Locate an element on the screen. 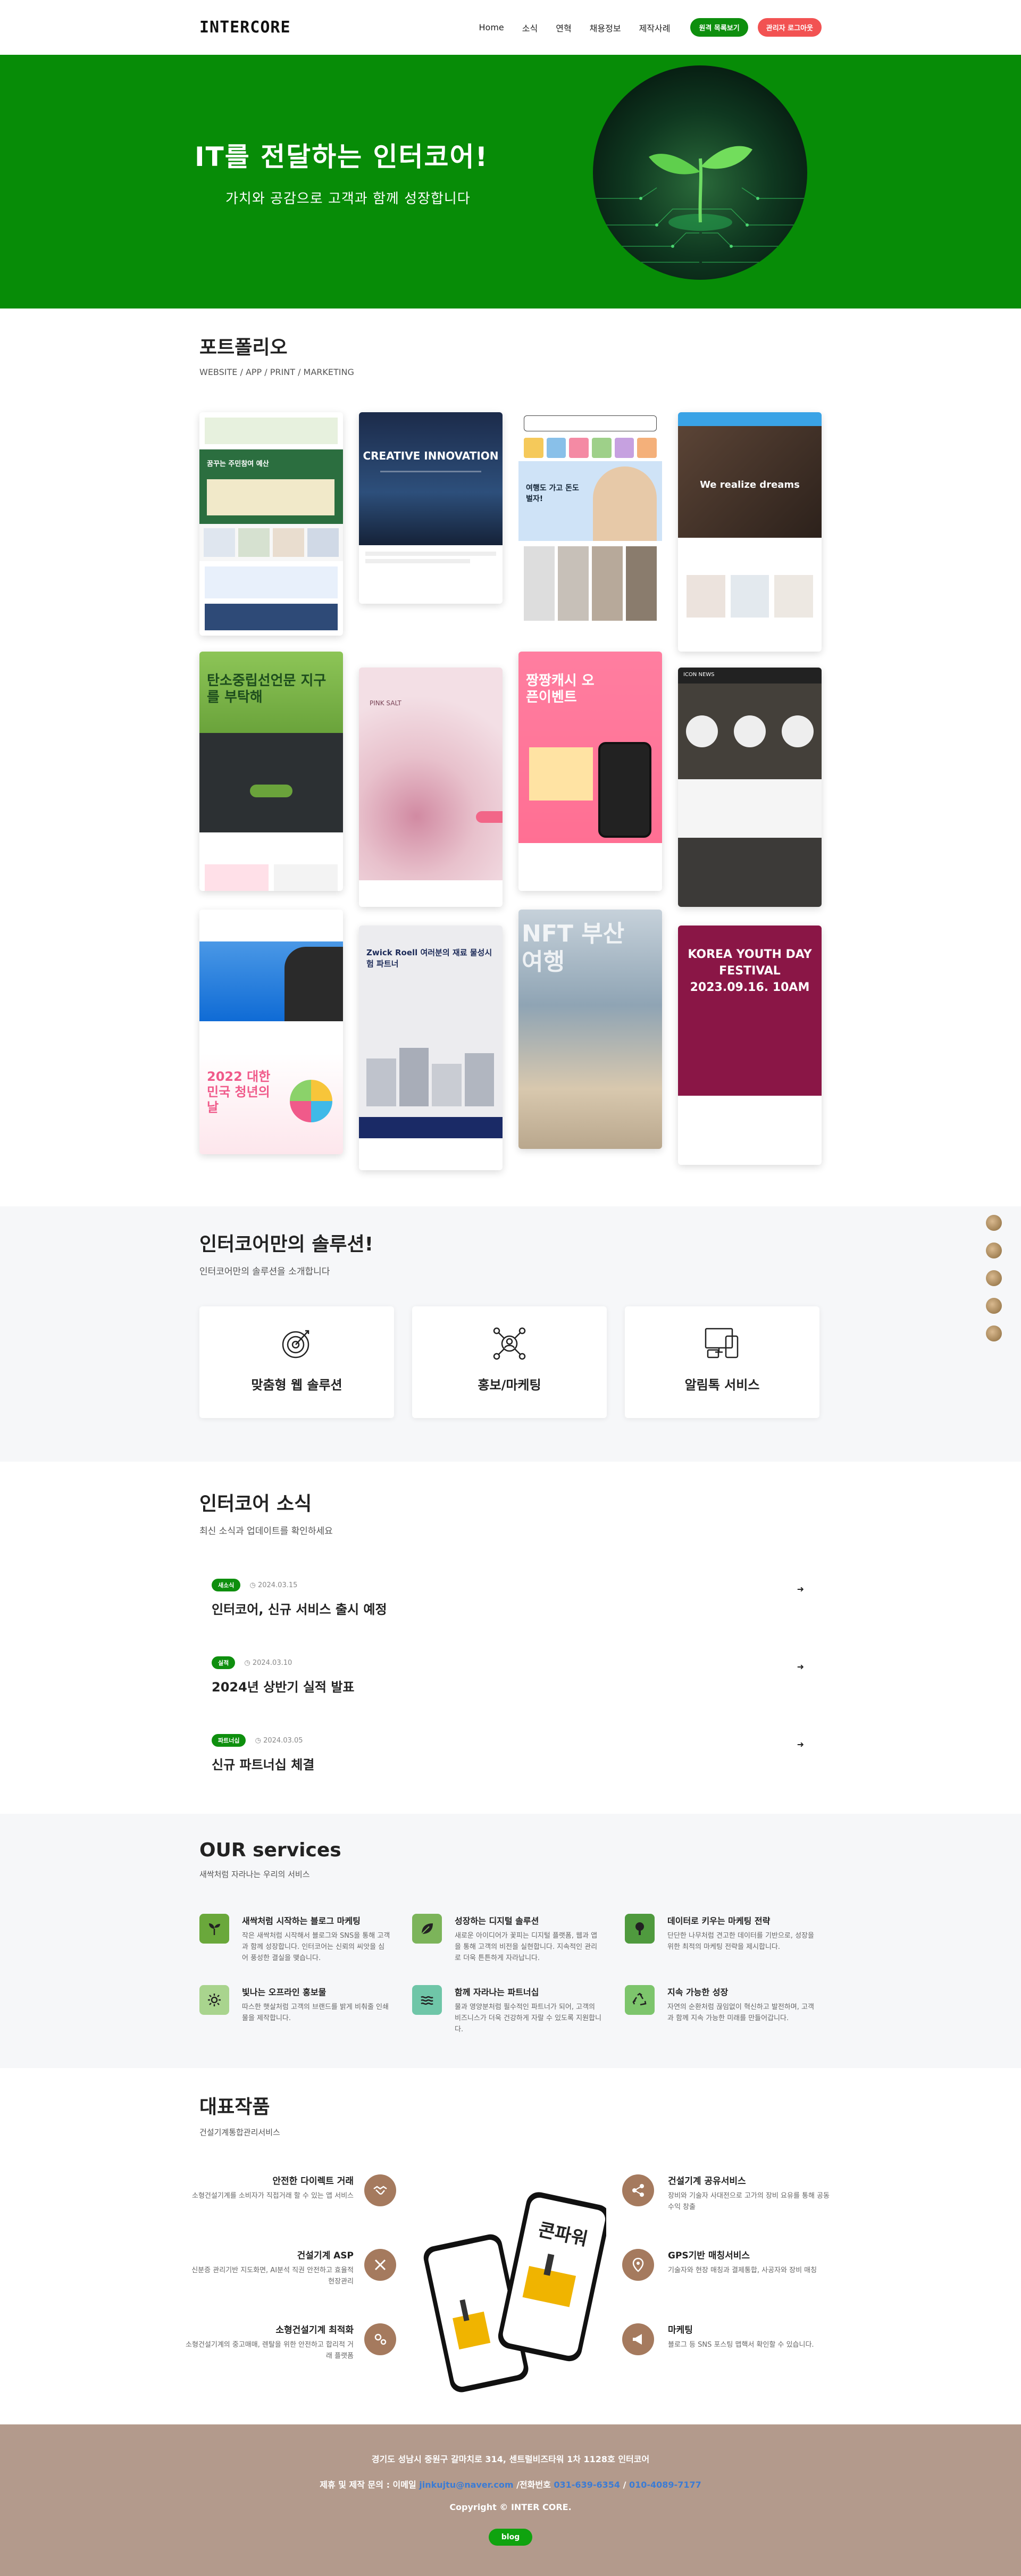 The height and width of the screenshot is (2576, 1021). footer-email-link: jinkujtu@naver.com is located at coordinates (466, 2485).